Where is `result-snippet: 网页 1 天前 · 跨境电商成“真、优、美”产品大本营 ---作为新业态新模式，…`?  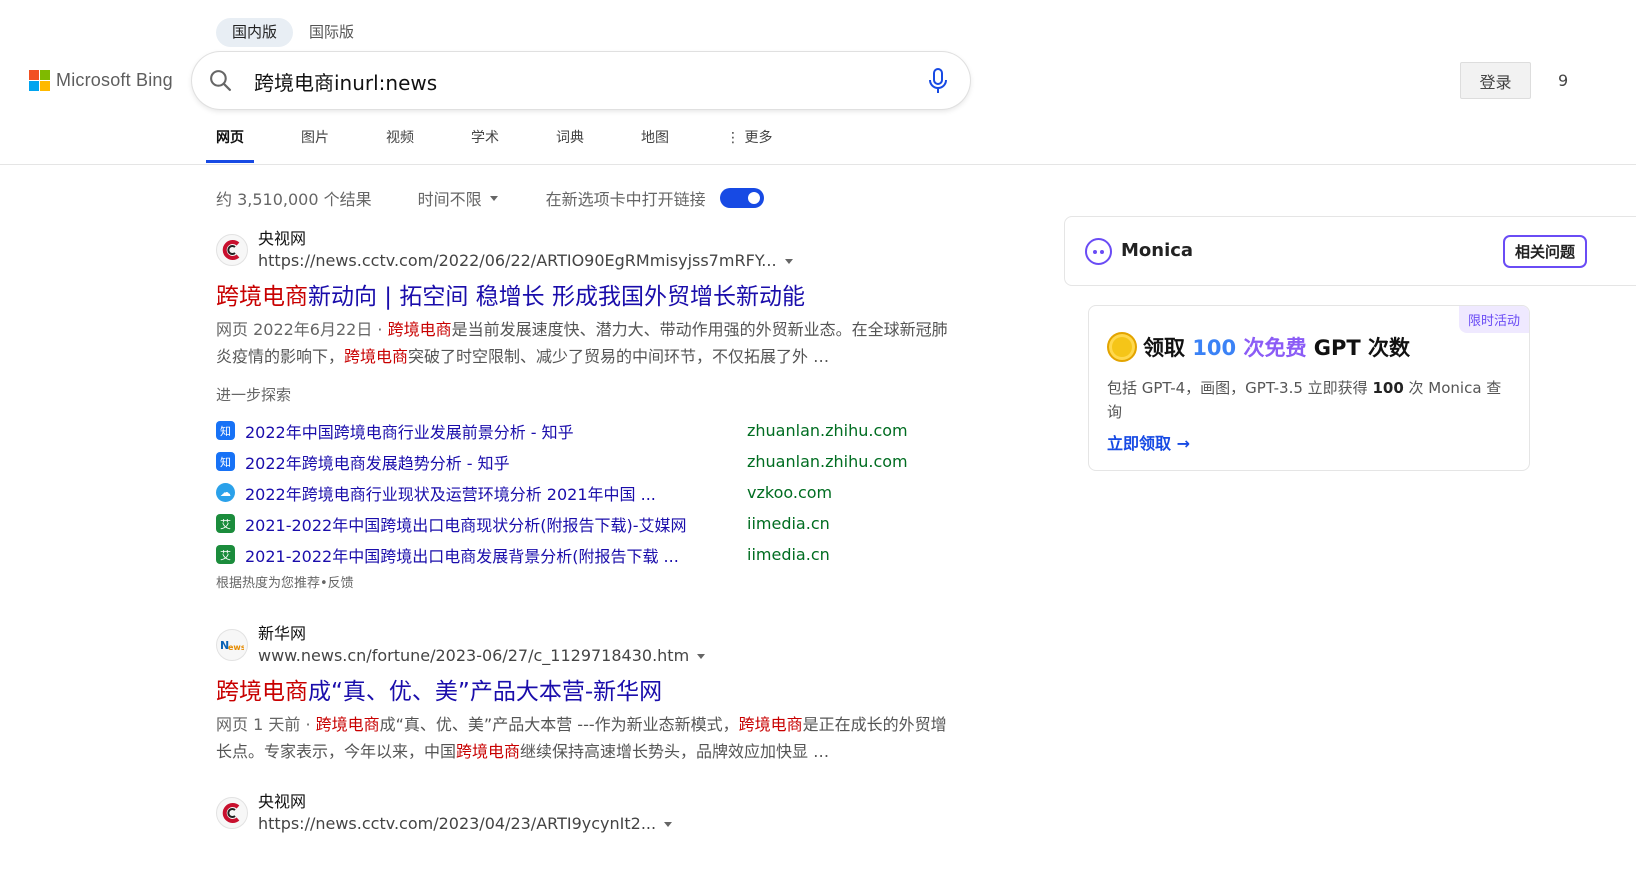 result-snippet: 网页 1 天前 · 跨境电商成“真、优、美”产品大本营 ---作为新业态新模式，… is located at coordinates (581, 738).